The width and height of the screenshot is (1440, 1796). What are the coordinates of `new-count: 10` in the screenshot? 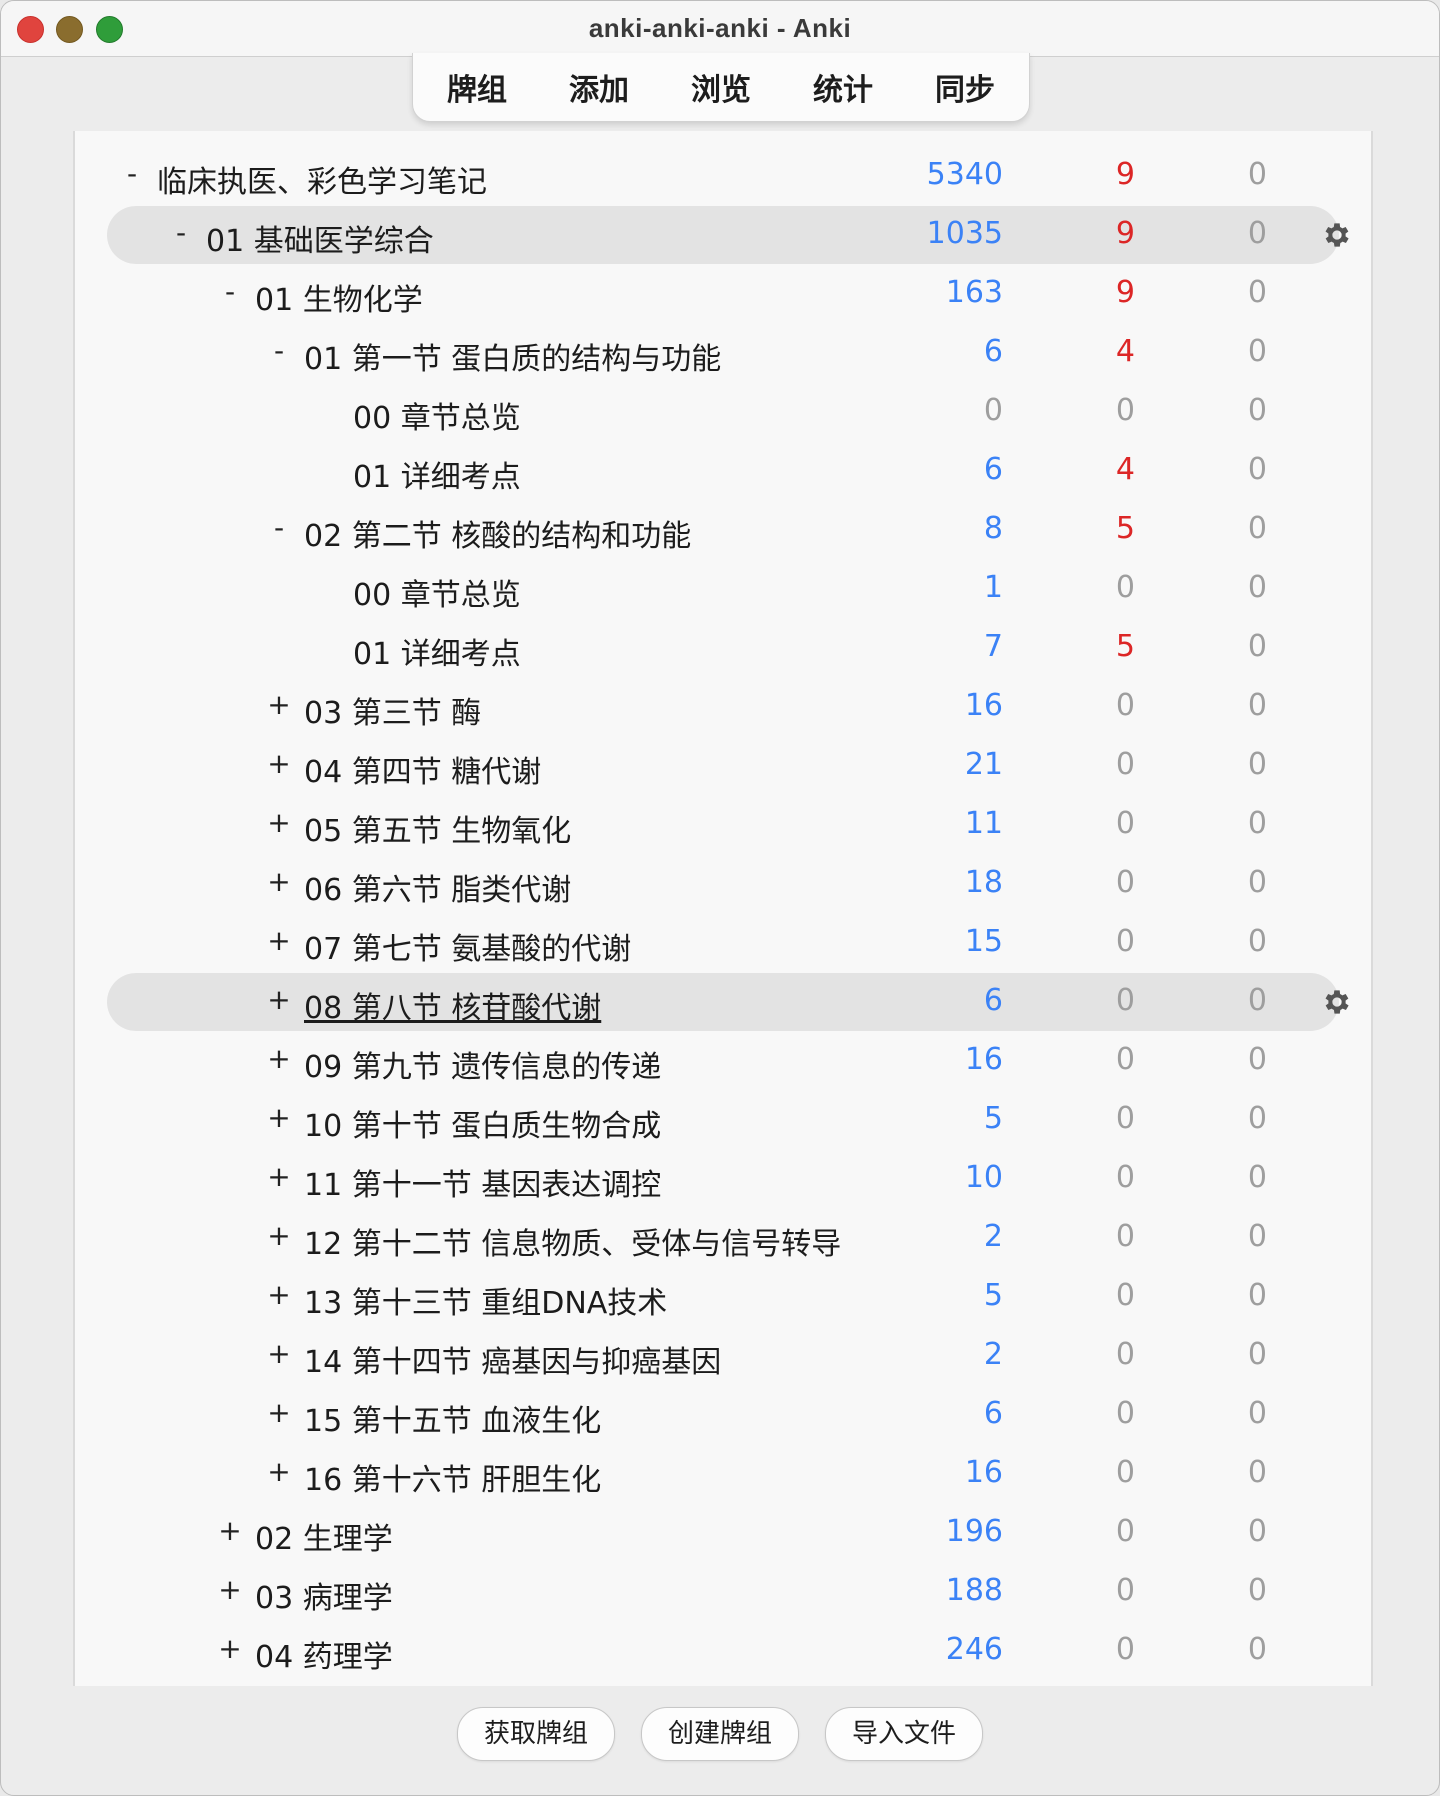 It's located at (983, 1177).